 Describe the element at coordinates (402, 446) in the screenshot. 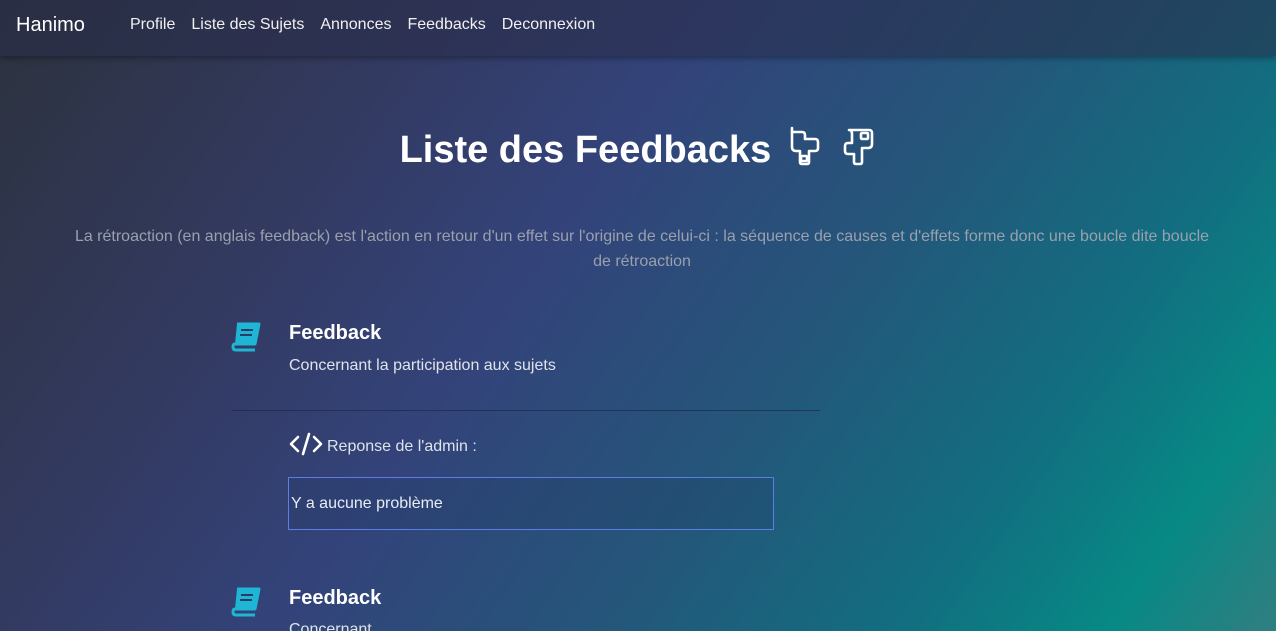

I see `admin-reply-label-text: Reponse de l'admin :` at that location.